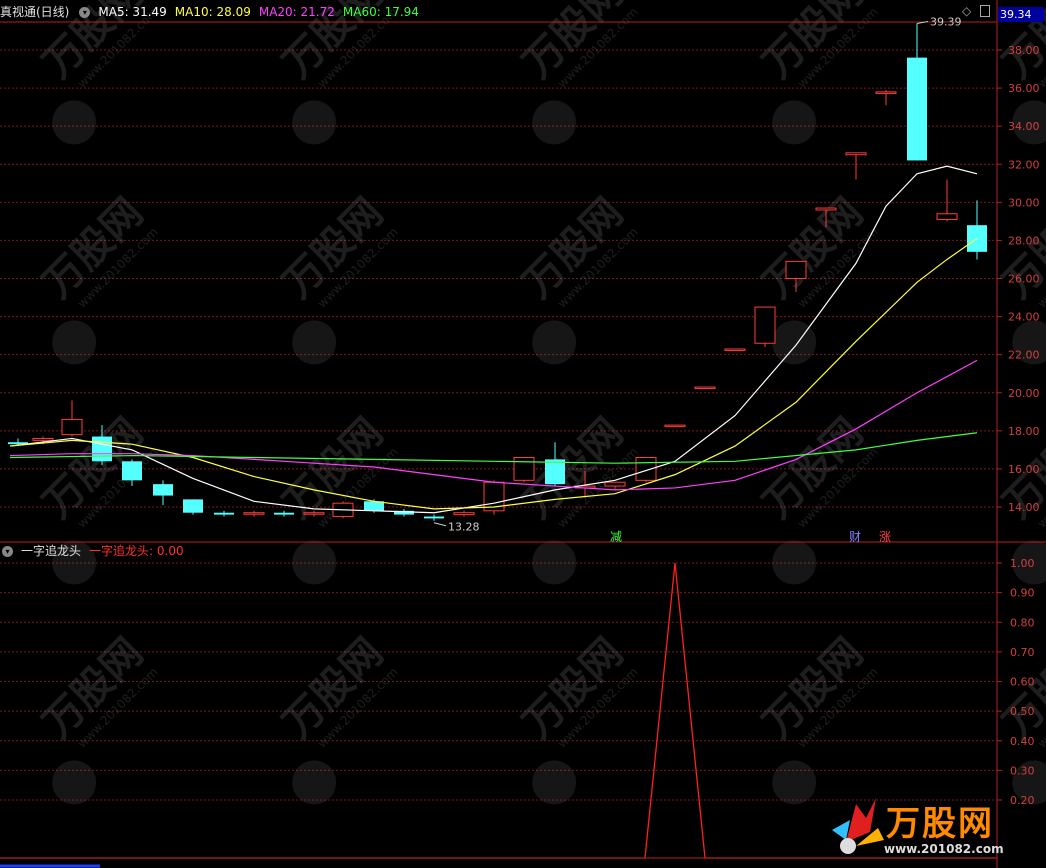 The width and height of the screenshot is (1046, 868). I want to click on price-tick-label: 20.00, so click(1024, 393).